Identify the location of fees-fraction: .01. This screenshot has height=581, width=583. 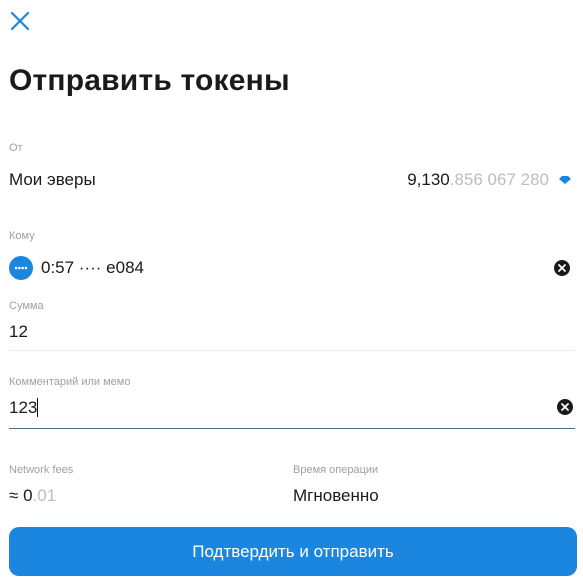
(44, 495).